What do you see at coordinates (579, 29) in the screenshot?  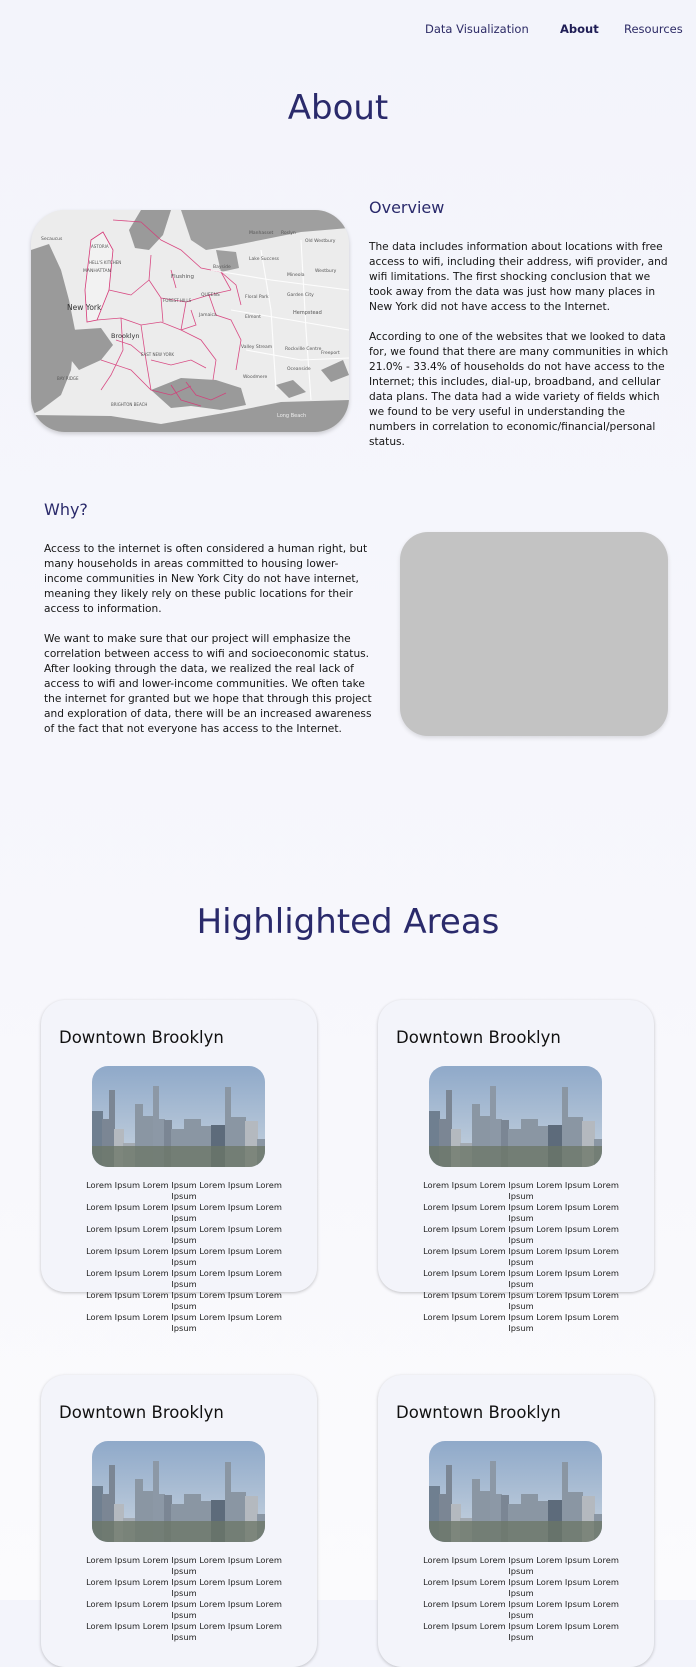 I see `nav-link-about: About` at bounding box center [579, 29].